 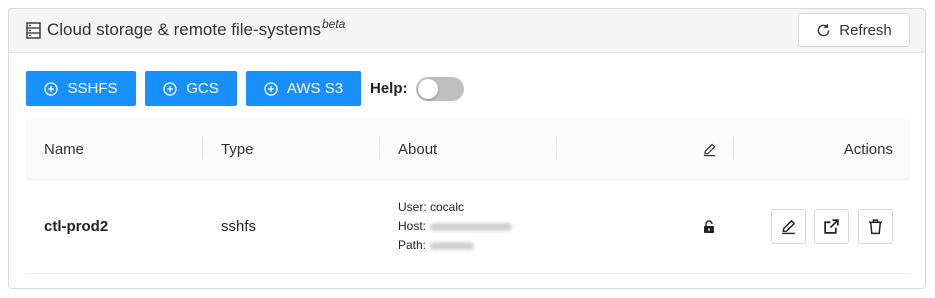 I want to click on about-user: User: cocalc, so click(x=431, y=207).